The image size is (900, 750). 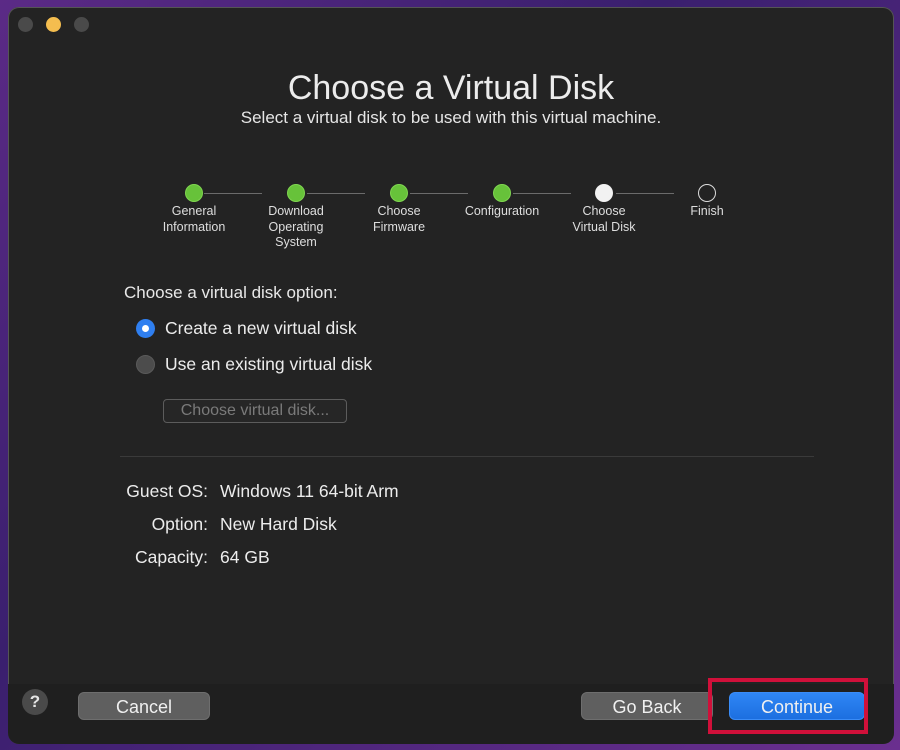 What do you see at coordinates (35, 702) in the screenshot?
I see `help-button: ?` at bounding box center [35, 702].